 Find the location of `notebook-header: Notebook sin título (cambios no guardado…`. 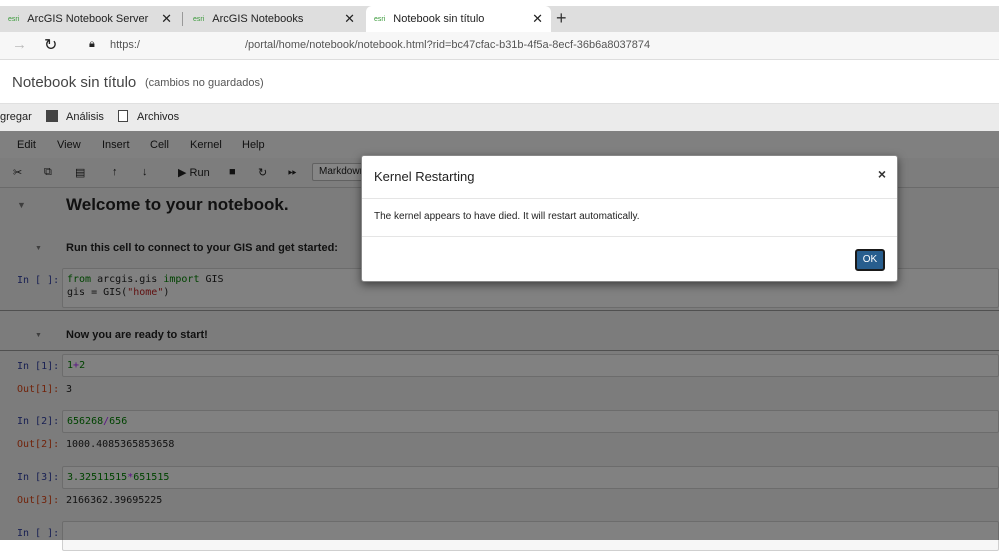

notebook-header: Notebook sin título (cambios no guardado… is located at coordinates (499, 82).